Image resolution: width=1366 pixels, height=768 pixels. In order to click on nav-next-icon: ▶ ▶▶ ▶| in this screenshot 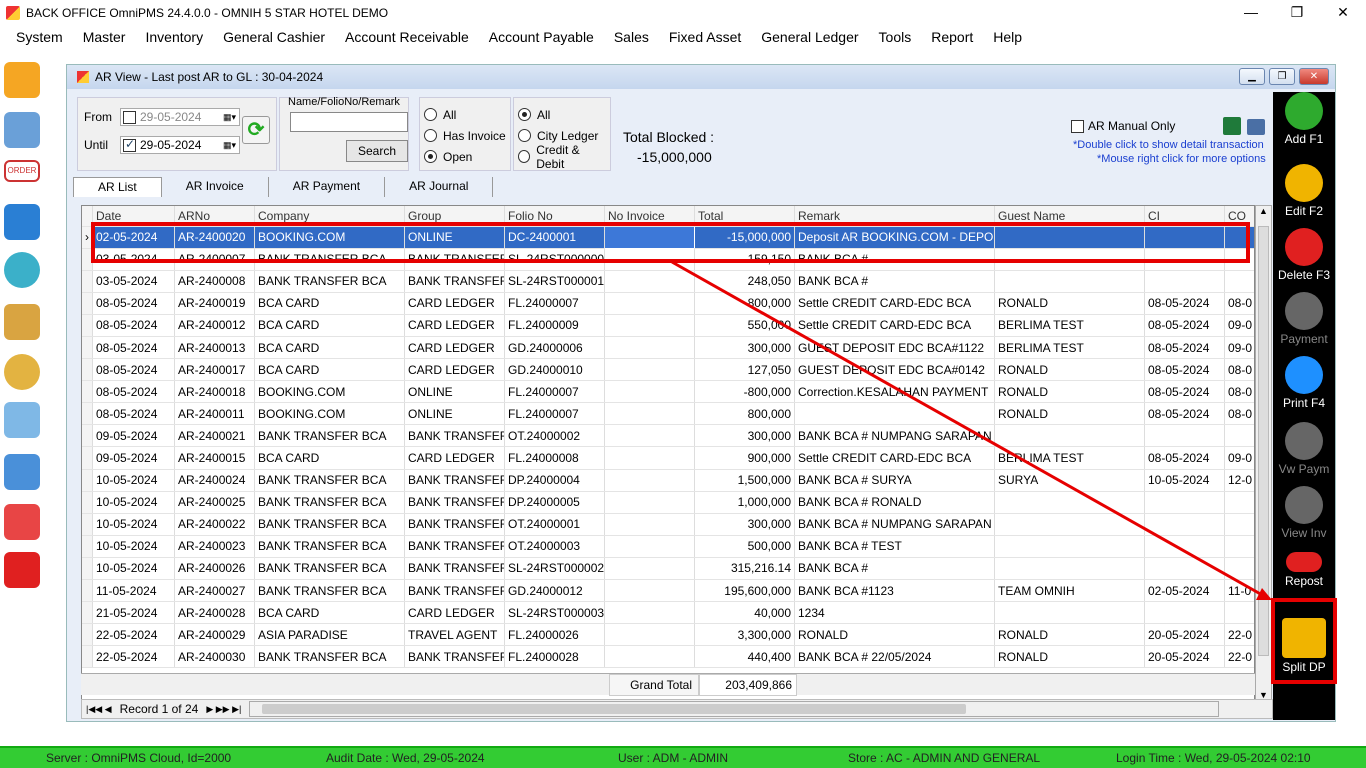, I will do `click(223, 709)`.